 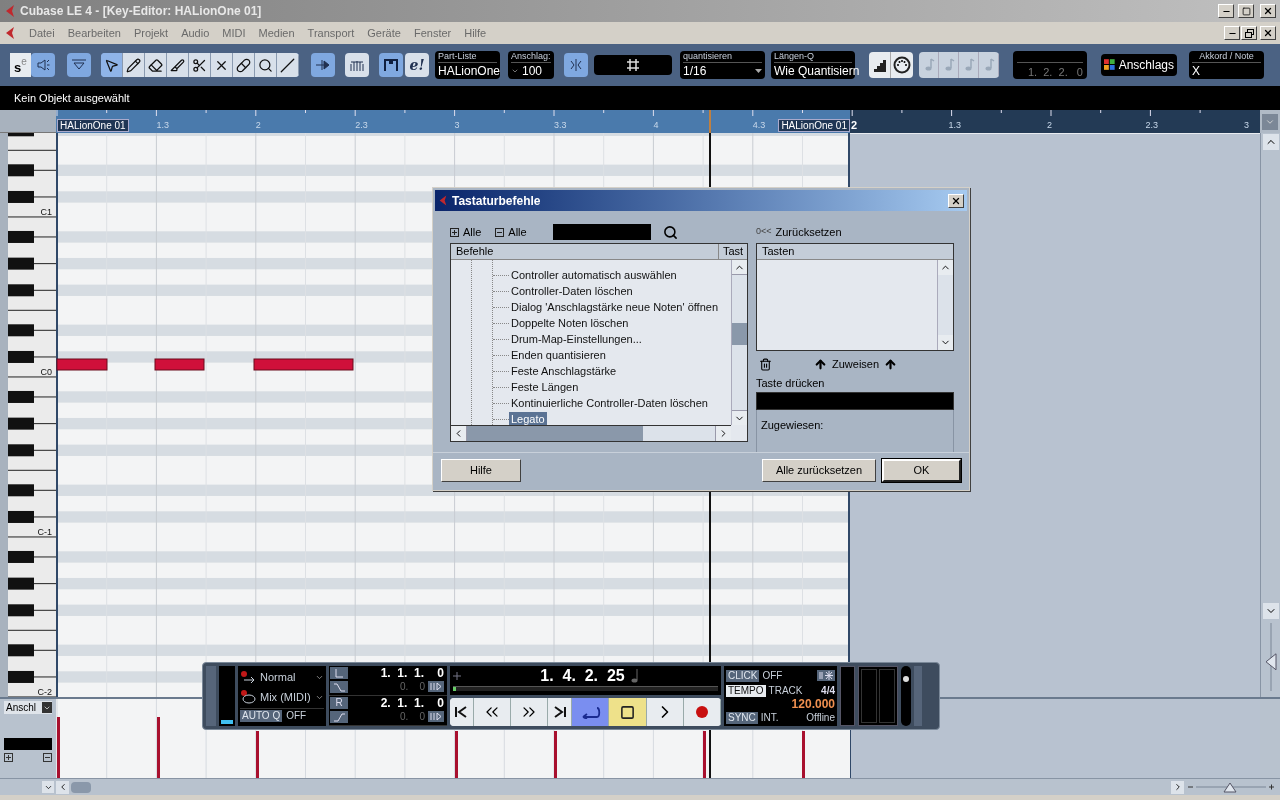 What do you see at coordinates (855, 401) in the screenshot?
I see `key-input-field` at bounding box center [855, 401].